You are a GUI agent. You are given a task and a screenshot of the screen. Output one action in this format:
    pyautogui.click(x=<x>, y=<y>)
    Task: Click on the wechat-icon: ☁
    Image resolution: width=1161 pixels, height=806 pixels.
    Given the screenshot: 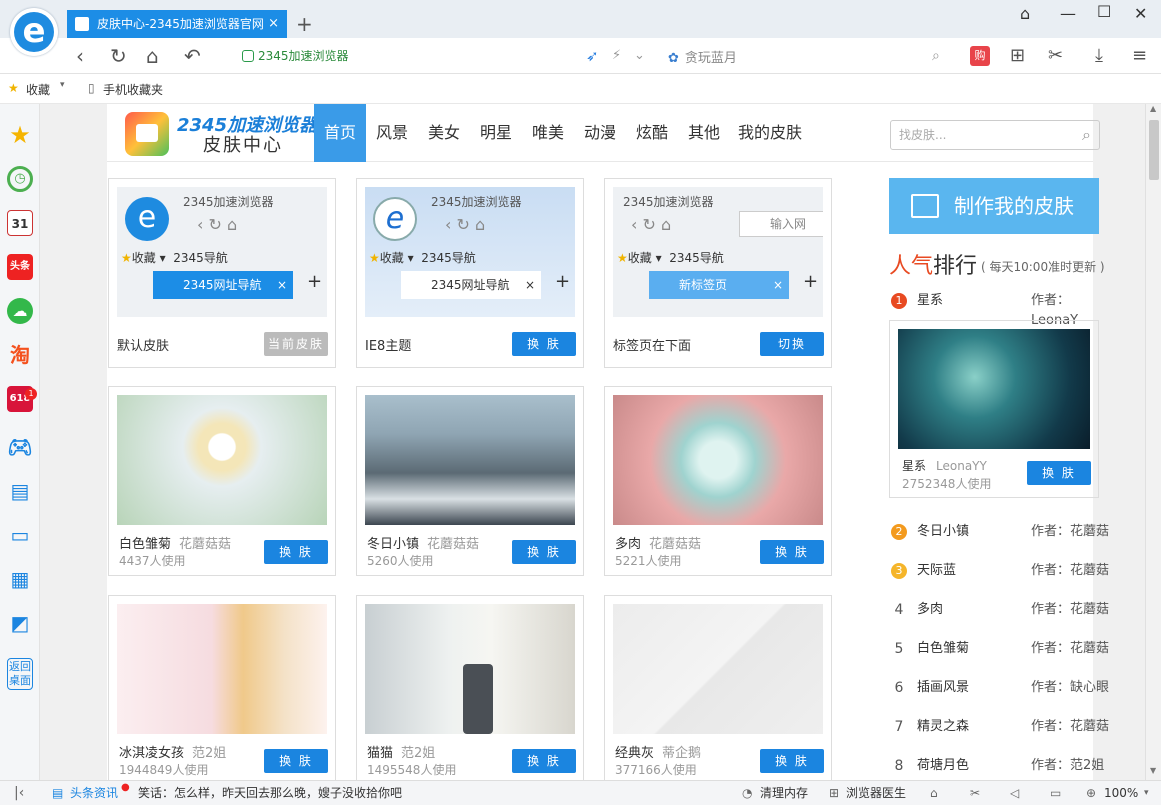 What is the action you would take?
    pyautogui.click(x=20, y=311)
    